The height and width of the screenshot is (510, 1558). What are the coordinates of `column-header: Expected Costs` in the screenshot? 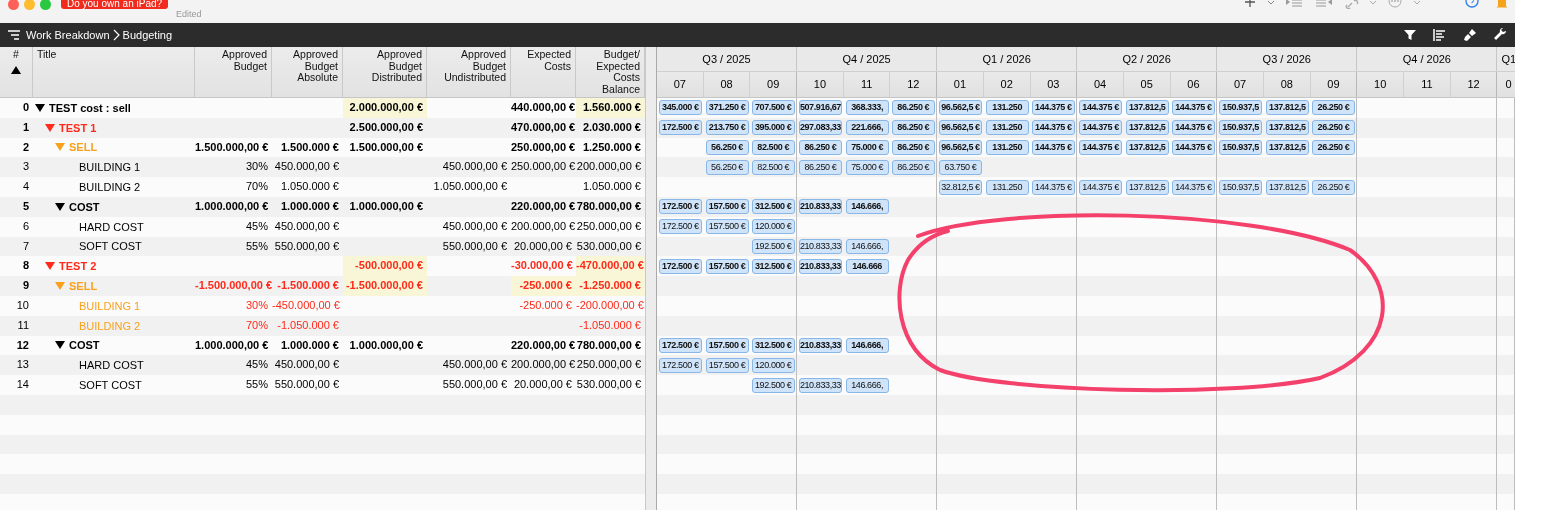 It's located at (543, 72).